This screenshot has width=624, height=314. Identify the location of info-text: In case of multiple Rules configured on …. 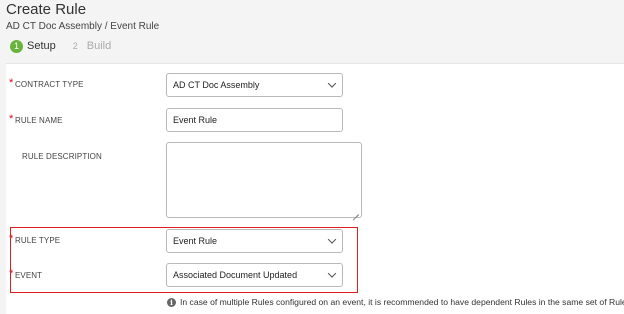
(402, 302).